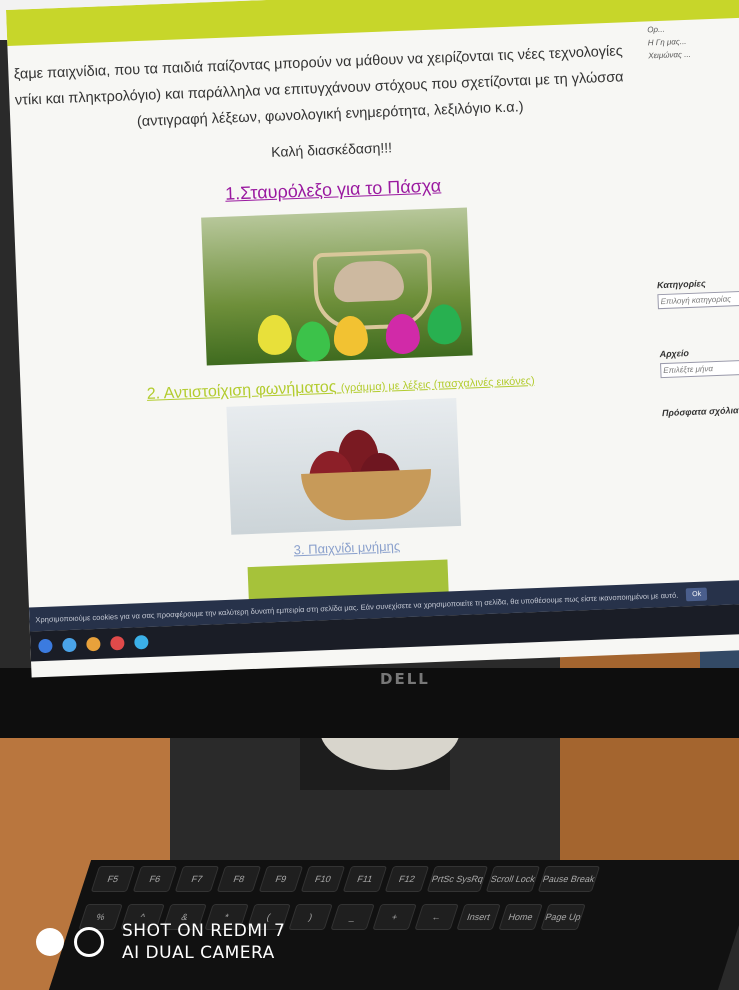 This screenshot has width=739, height=990. I want to click on keyboard-key: Pause Break, so click(568, 879).